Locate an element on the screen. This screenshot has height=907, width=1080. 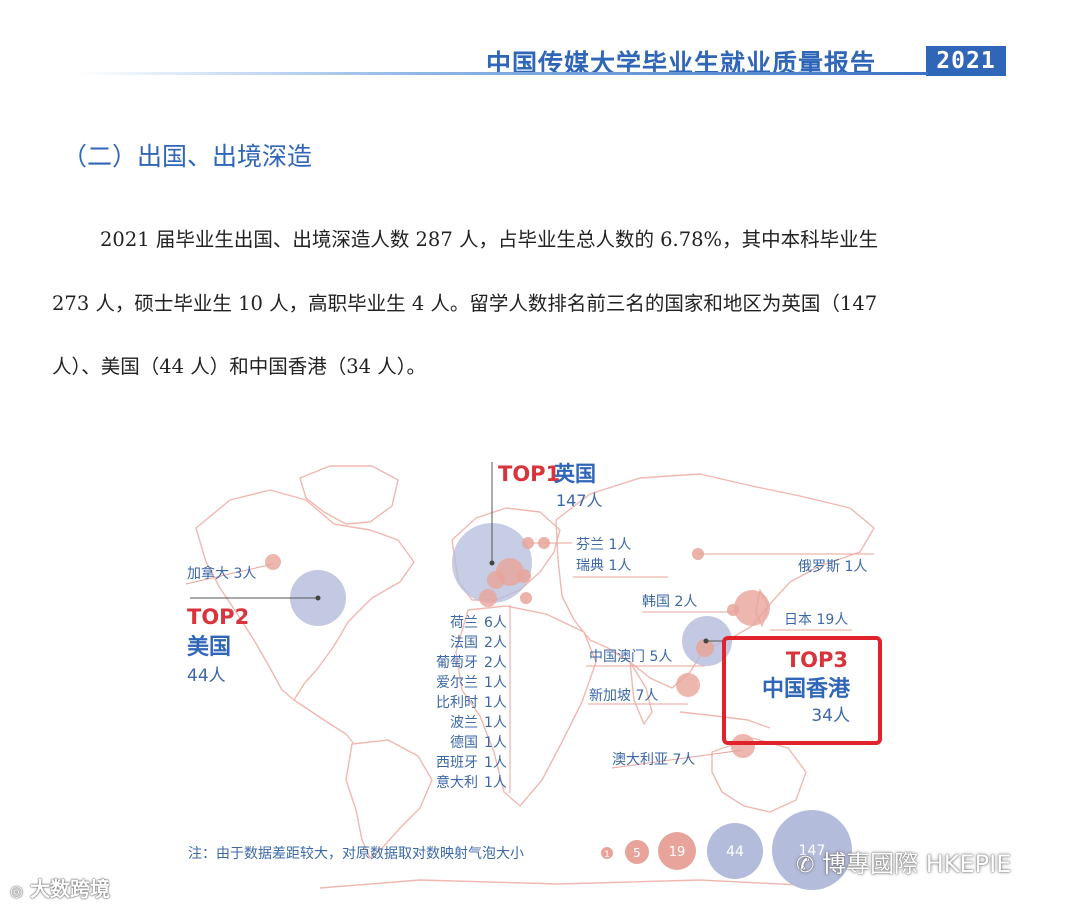
bubble-japan is located at coordinates (752, 608).